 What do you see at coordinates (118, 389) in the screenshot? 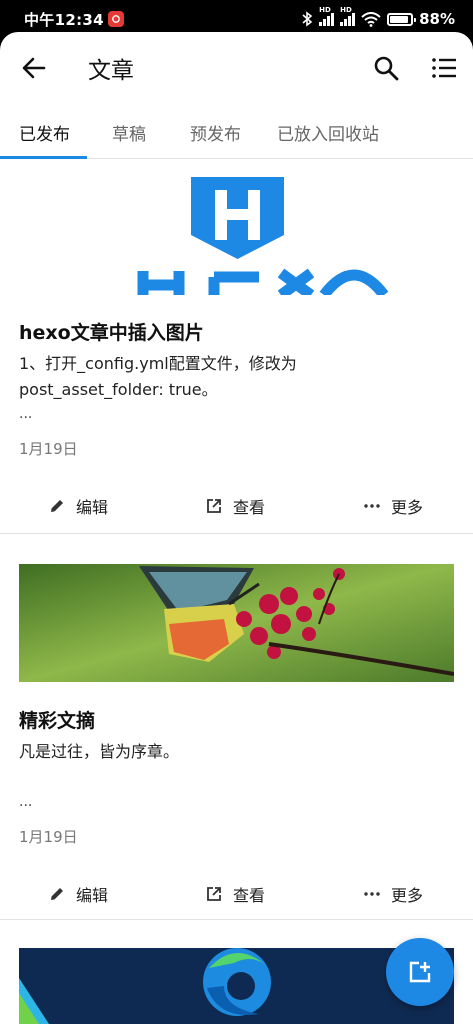
I see `article-excerpt-line: post_asset_folder: true。` at bounding box center [118, 389].